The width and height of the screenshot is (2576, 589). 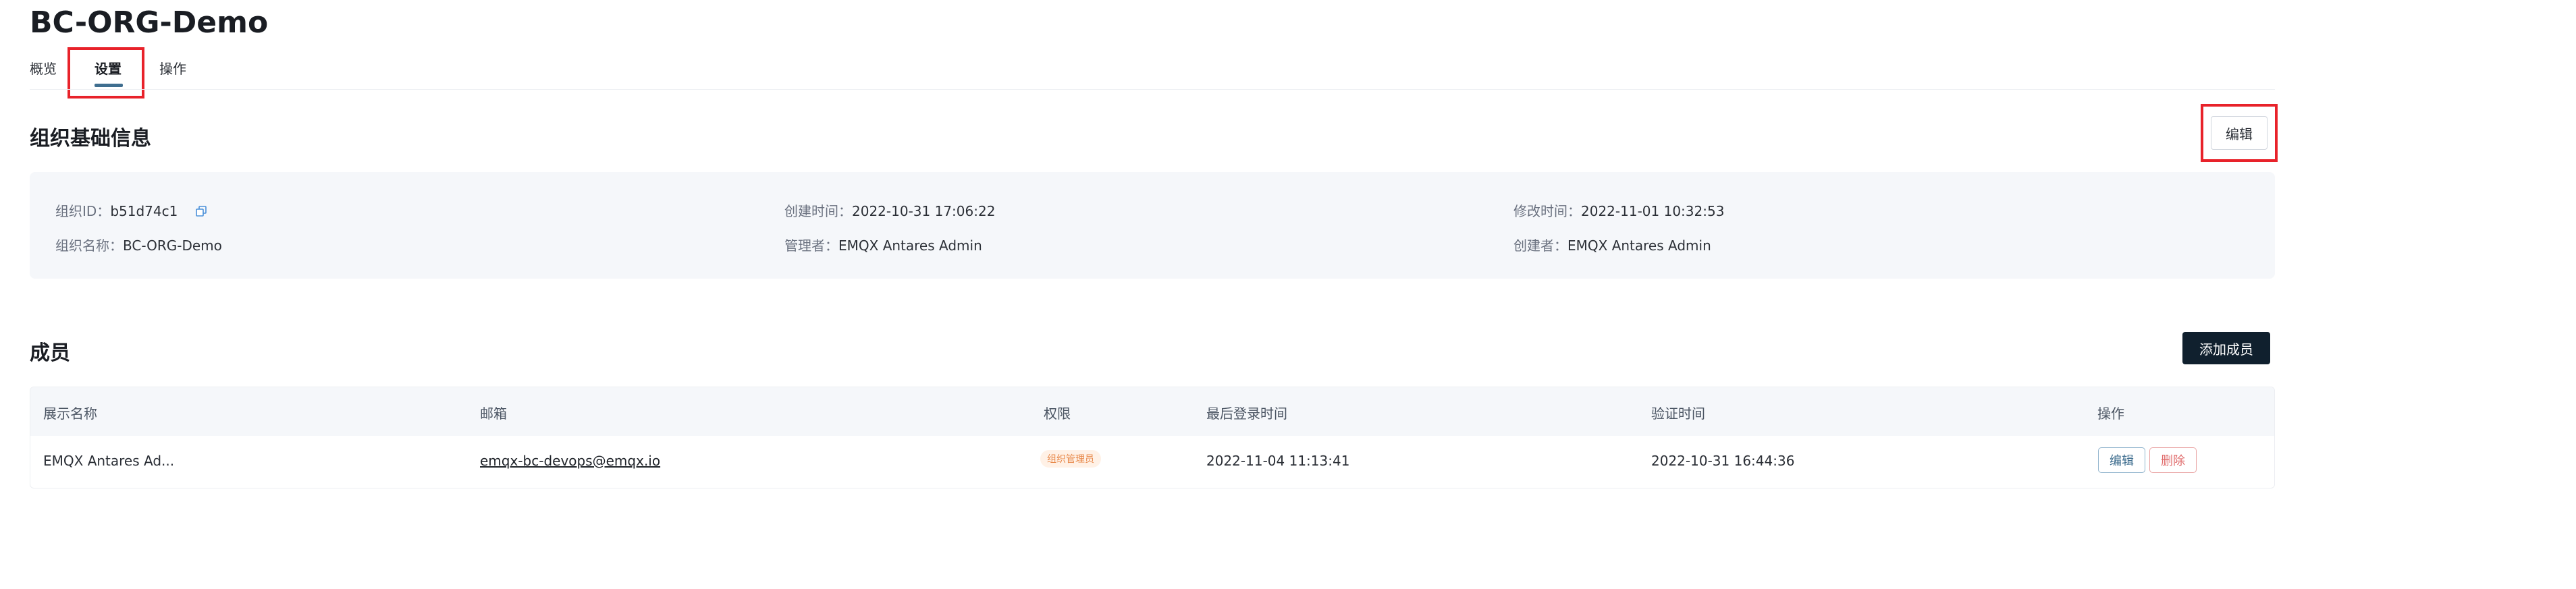 I want to click on member-delete-button: 删除, so click(x=2173, y=460).